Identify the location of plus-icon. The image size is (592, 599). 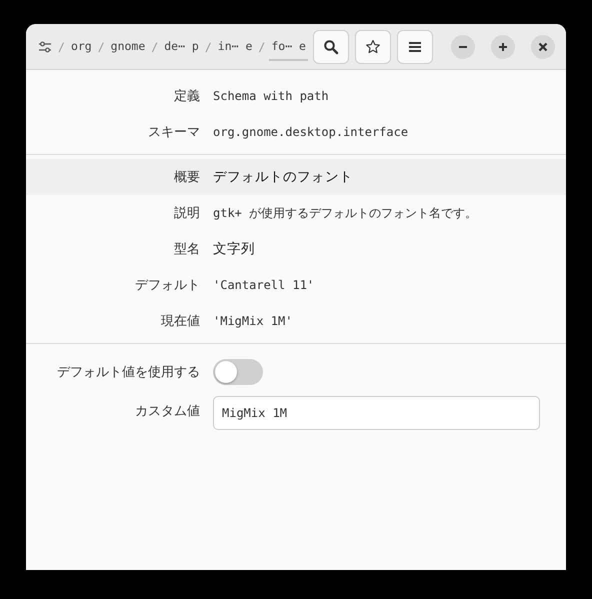
(503, 47).